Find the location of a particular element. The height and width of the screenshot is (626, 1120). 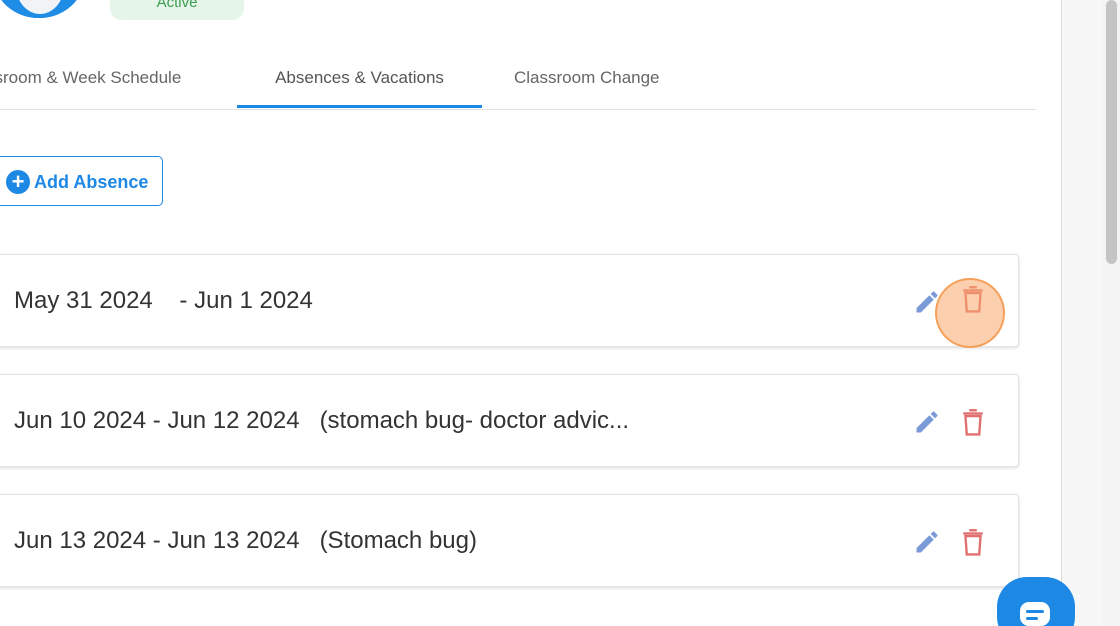

absence-dates: May 31 2024 - Jun 1 2024 is located at coordinates (163, 300).